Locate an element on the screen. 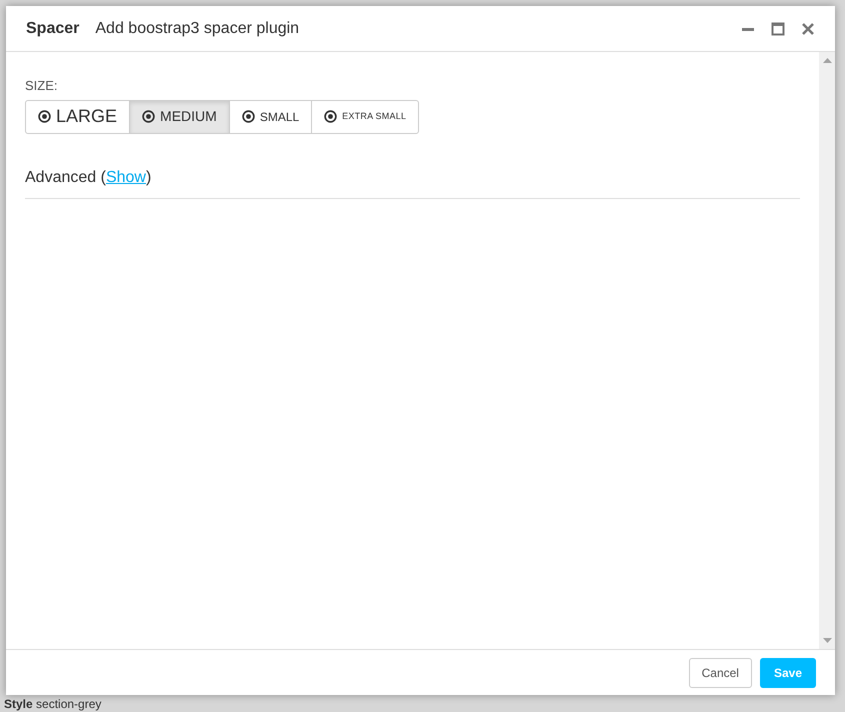  maximize-icon is located at coordinates (778, 29).